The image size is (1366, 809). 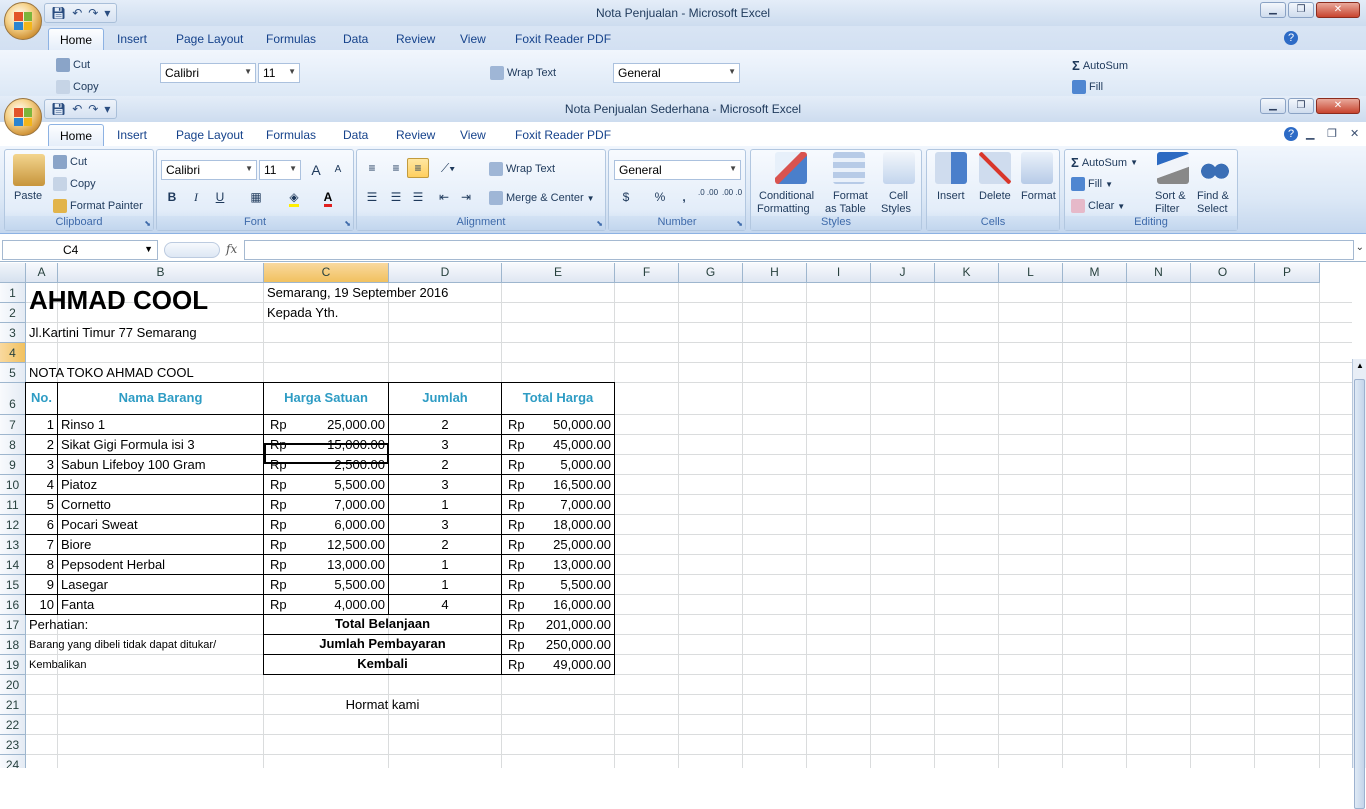 I want to click on align-center-button: ☰, so click(x=396, y=197).